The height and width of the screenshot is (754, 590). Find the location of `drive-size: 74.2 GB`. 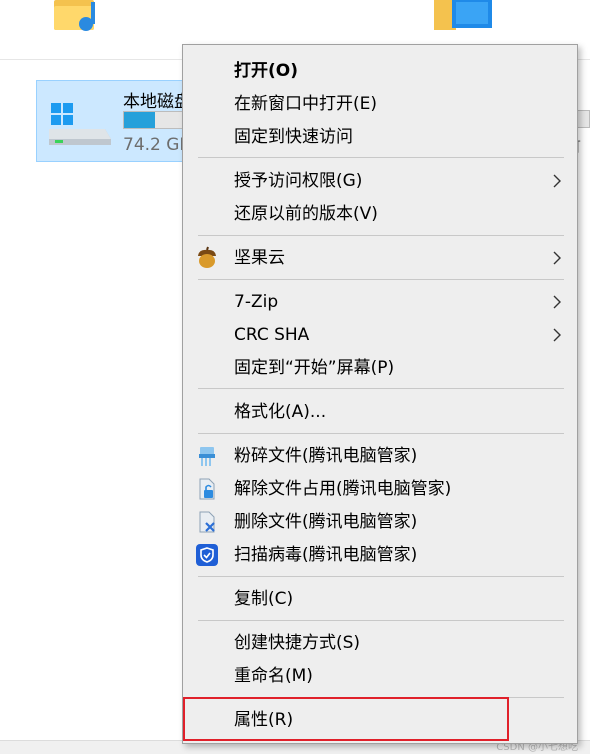

drive-size: 74.2 GB is located at coordinates (157, 145).